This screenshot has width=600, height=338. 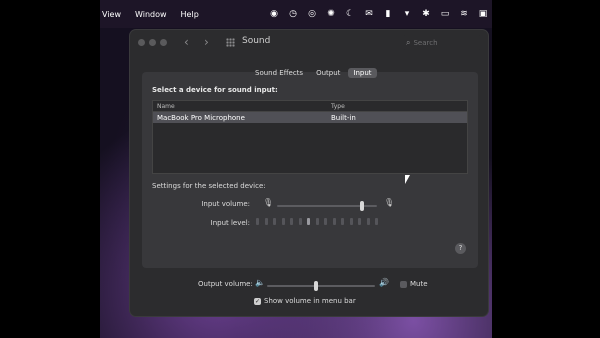 I want to click on circle-icon: ◎, so click(x=312, y=14).